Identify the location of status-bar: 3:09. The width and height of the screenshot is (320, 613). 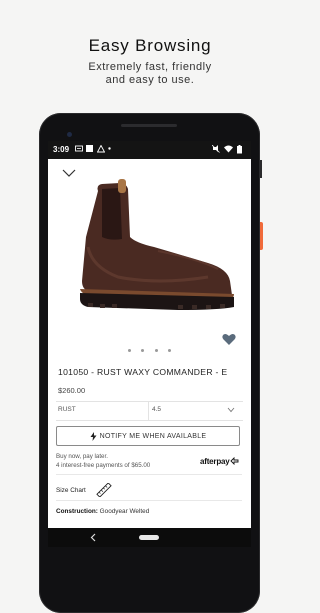
(149, 150).